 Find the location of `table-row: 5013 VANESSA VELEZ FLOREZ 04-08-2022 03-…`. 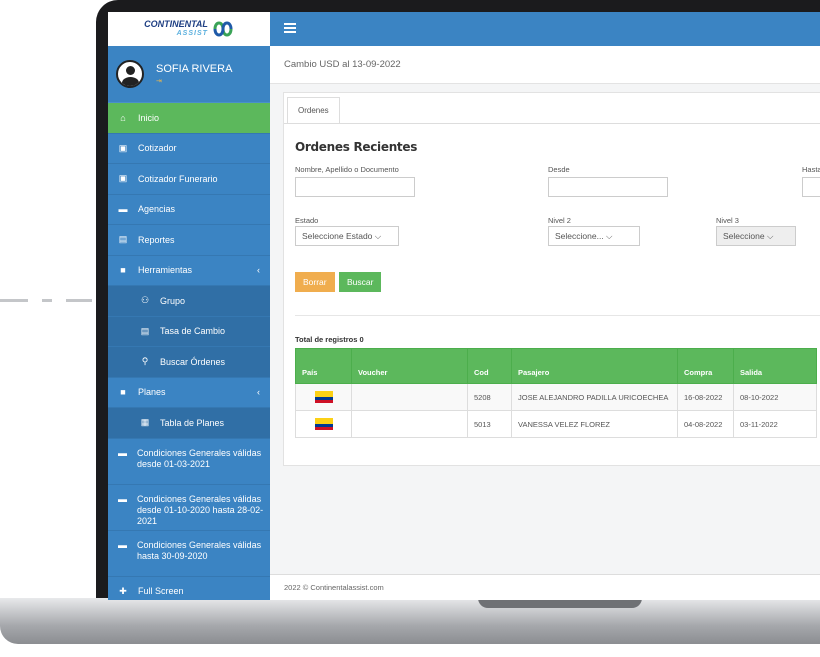

table-row: 5013 VANESSA VELEZ FLOREZ 04-08-2022 03-… is located at coordinates (556, 424).